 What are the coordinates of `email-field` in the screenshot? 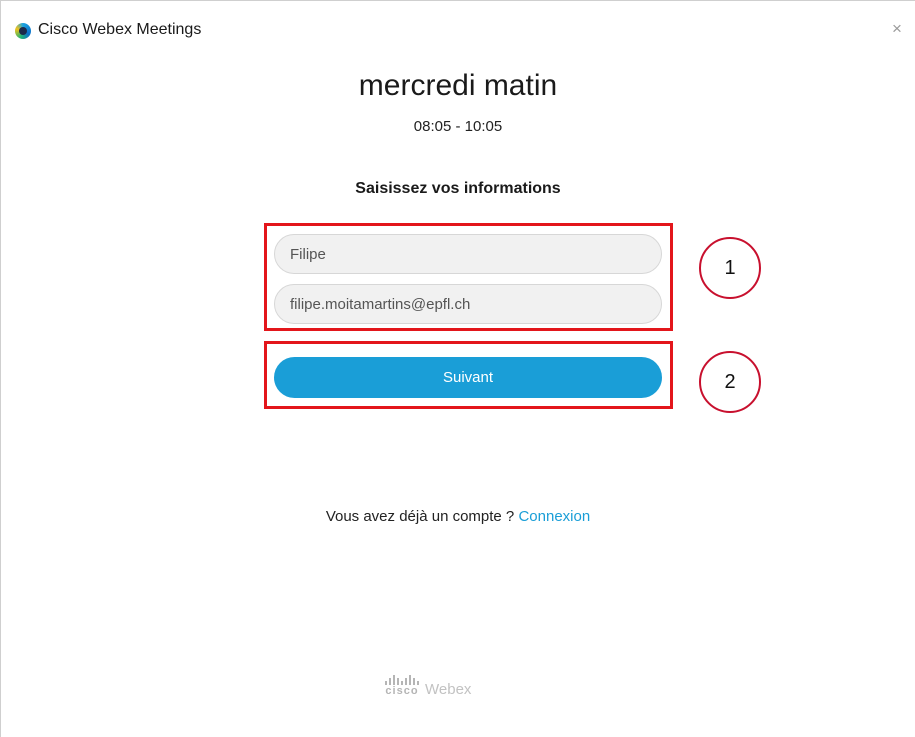 It's located at (468, 304).